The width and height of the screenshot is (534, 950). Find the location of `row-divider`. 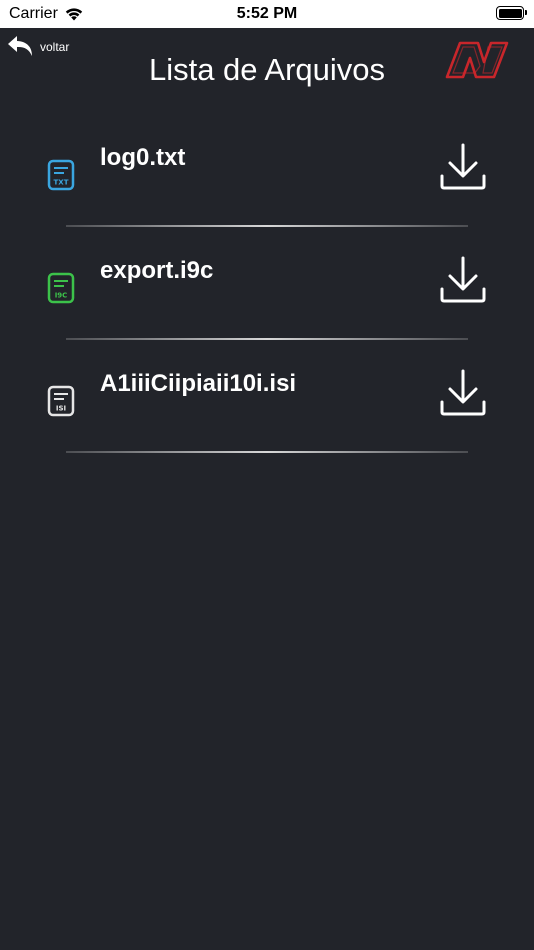

row-divider is located at coordinates (267, 452).